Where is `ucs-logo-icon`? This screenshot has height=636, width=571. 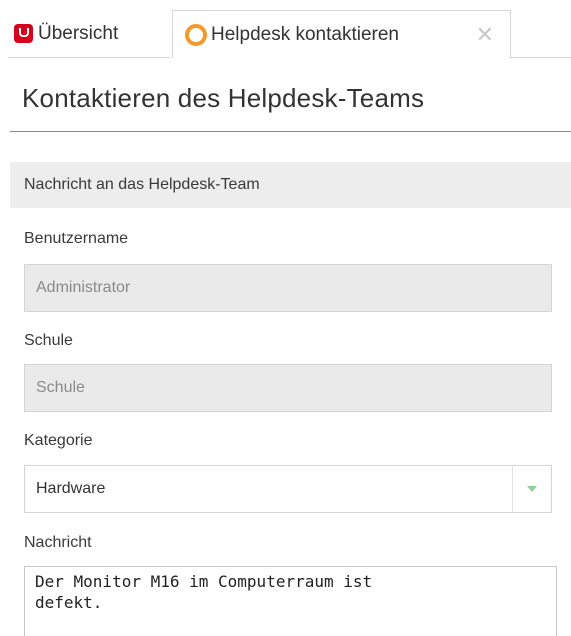 ucs-logo-icon is located at coordinates (23, 33).